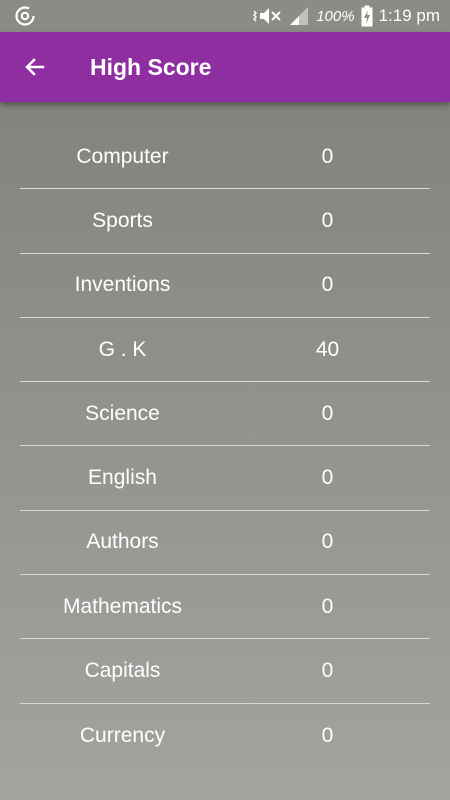  What do you see at coordinates (225, 543) in the screenshot?
I see `score-row-authors: Authors 0` at bounding box center [225, 543].